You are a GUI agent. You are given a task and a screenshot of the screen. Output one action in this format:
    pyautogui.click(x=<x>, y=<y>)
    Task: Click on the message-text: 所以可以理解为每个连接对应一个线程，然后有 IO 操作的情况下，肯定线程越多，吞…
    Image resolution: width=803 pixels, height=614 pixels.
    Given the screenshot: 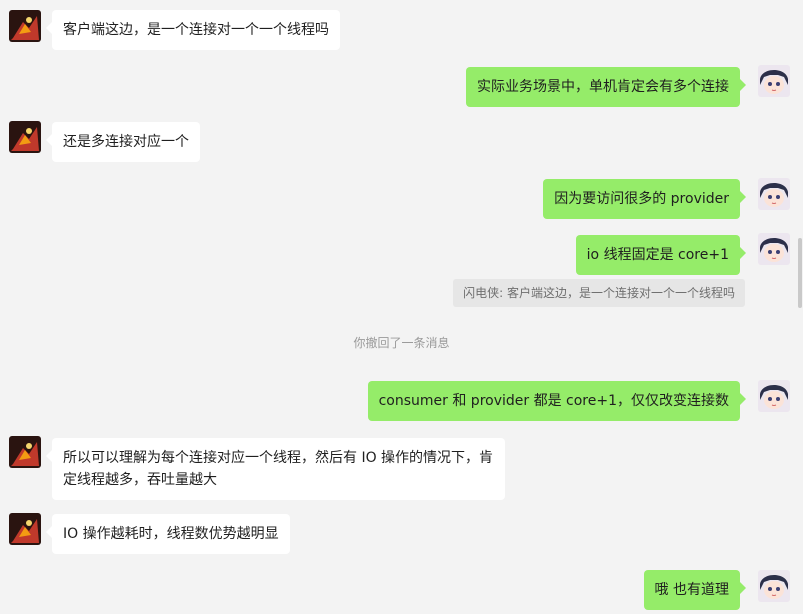 What is the action you would take?
    pyautogui.click(x=278, y=469)
    